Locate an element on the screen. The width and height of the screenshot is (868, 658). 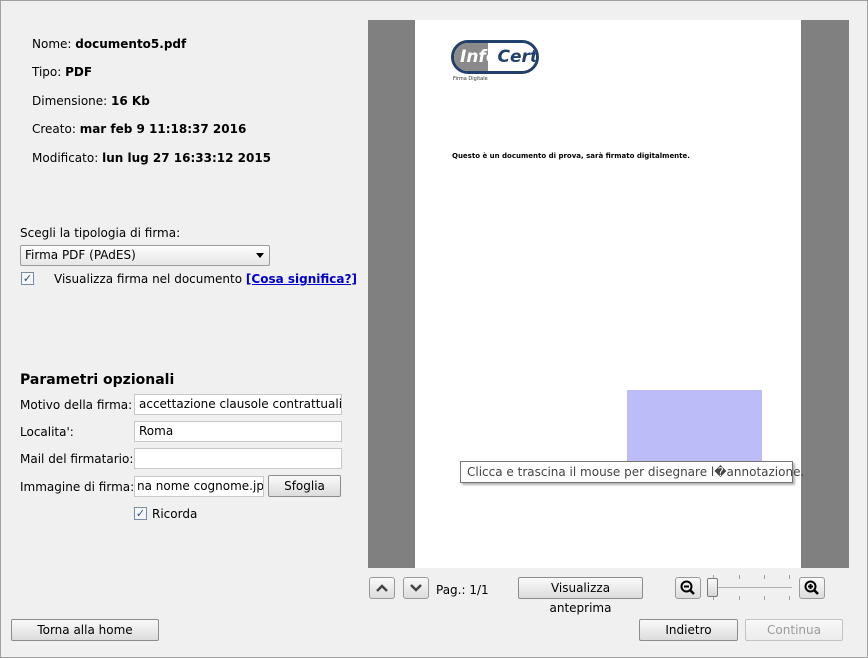
file-name-value: documento5.pdf is located at coordinates (131, 44).